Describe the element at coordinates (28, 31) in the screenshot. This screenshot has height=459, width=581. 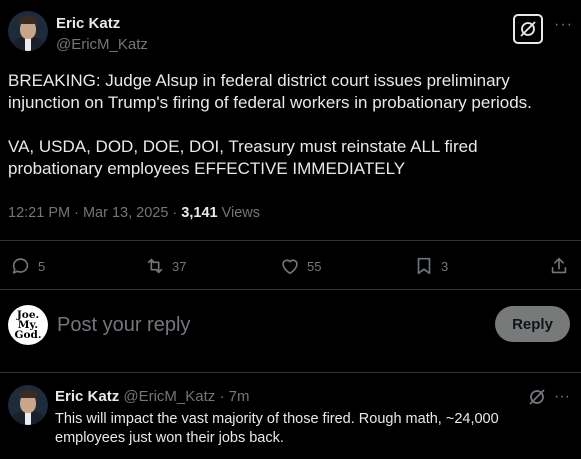
I see `author-avatar` at that location.